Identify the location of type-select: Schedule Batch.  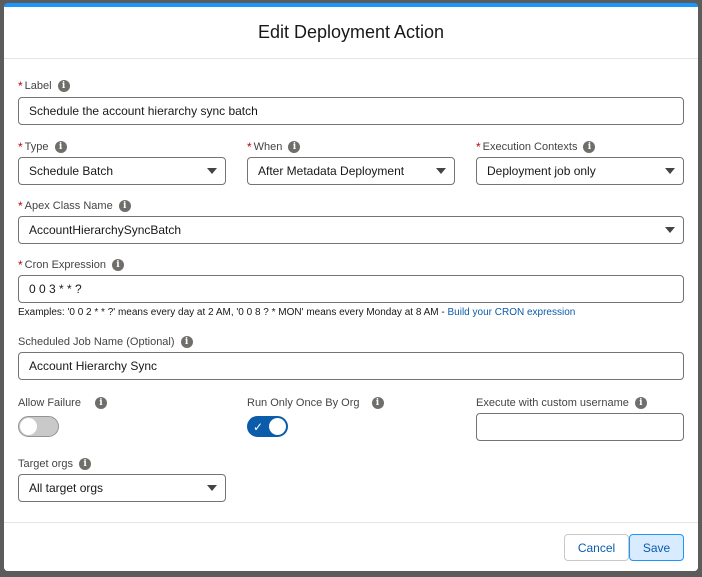
(122, 171).